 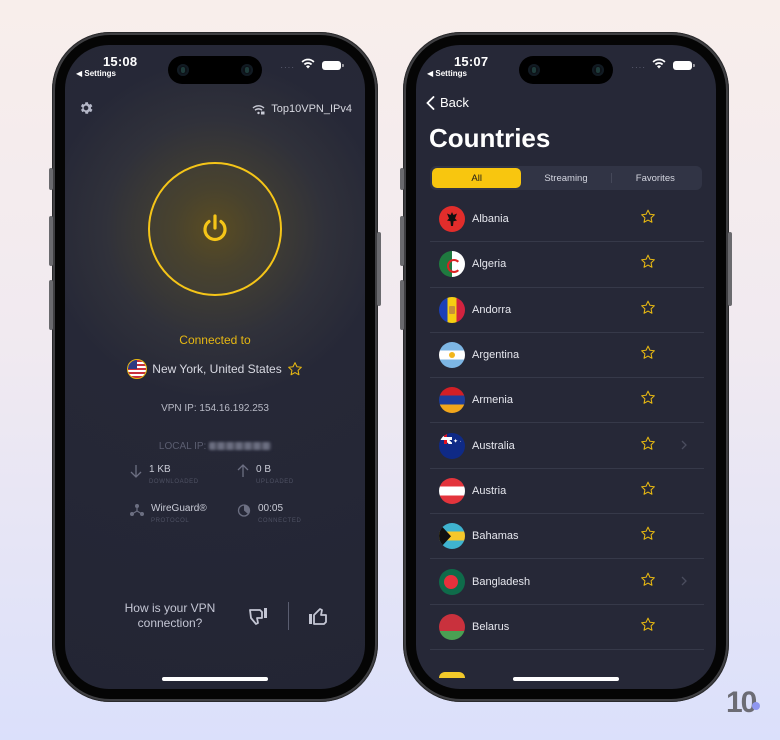 I want to click on power-toggle-button, so click(x=215, y=229).